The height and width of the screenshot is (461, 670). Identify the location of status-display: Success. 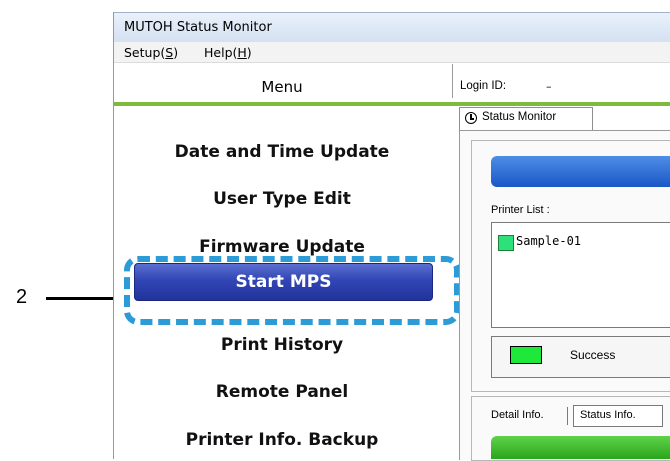
(580, 357).